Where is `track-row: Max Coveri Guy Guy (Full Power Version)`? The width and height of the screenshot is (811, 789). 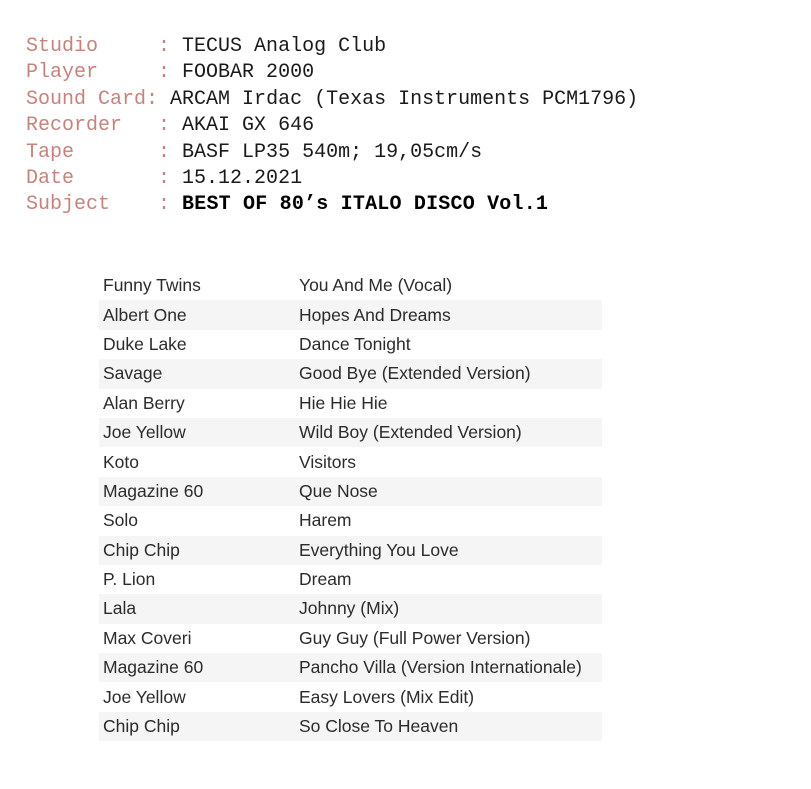 track-row: Max Coveri Guy Guy (Full Power Version) is located at coordinates (350, 638).